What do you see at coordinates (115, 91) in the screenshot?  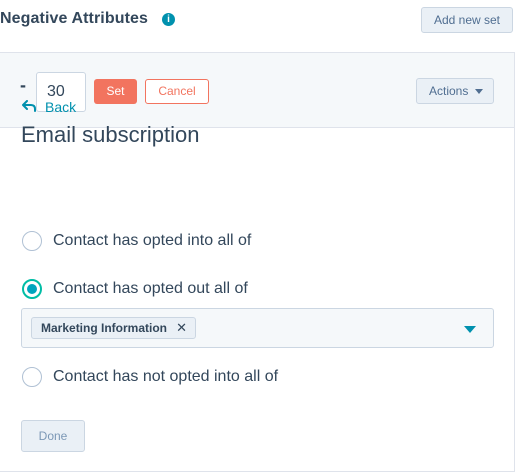 I see `set-button: Set` at bounding box center [115, 91].